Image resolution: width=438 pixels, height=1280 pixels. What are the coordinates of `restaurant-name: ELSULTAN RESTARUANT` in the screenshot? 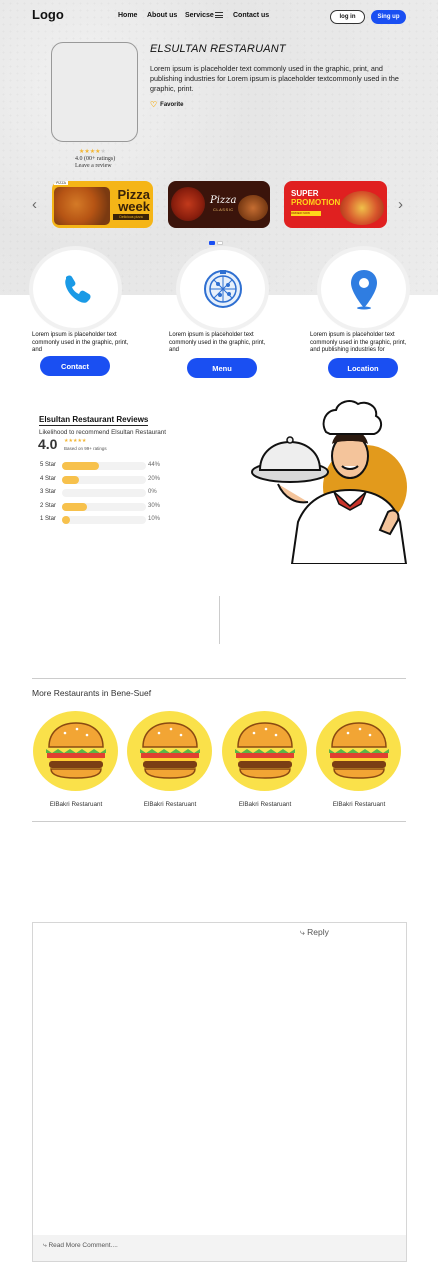 It's located at (218, 49).